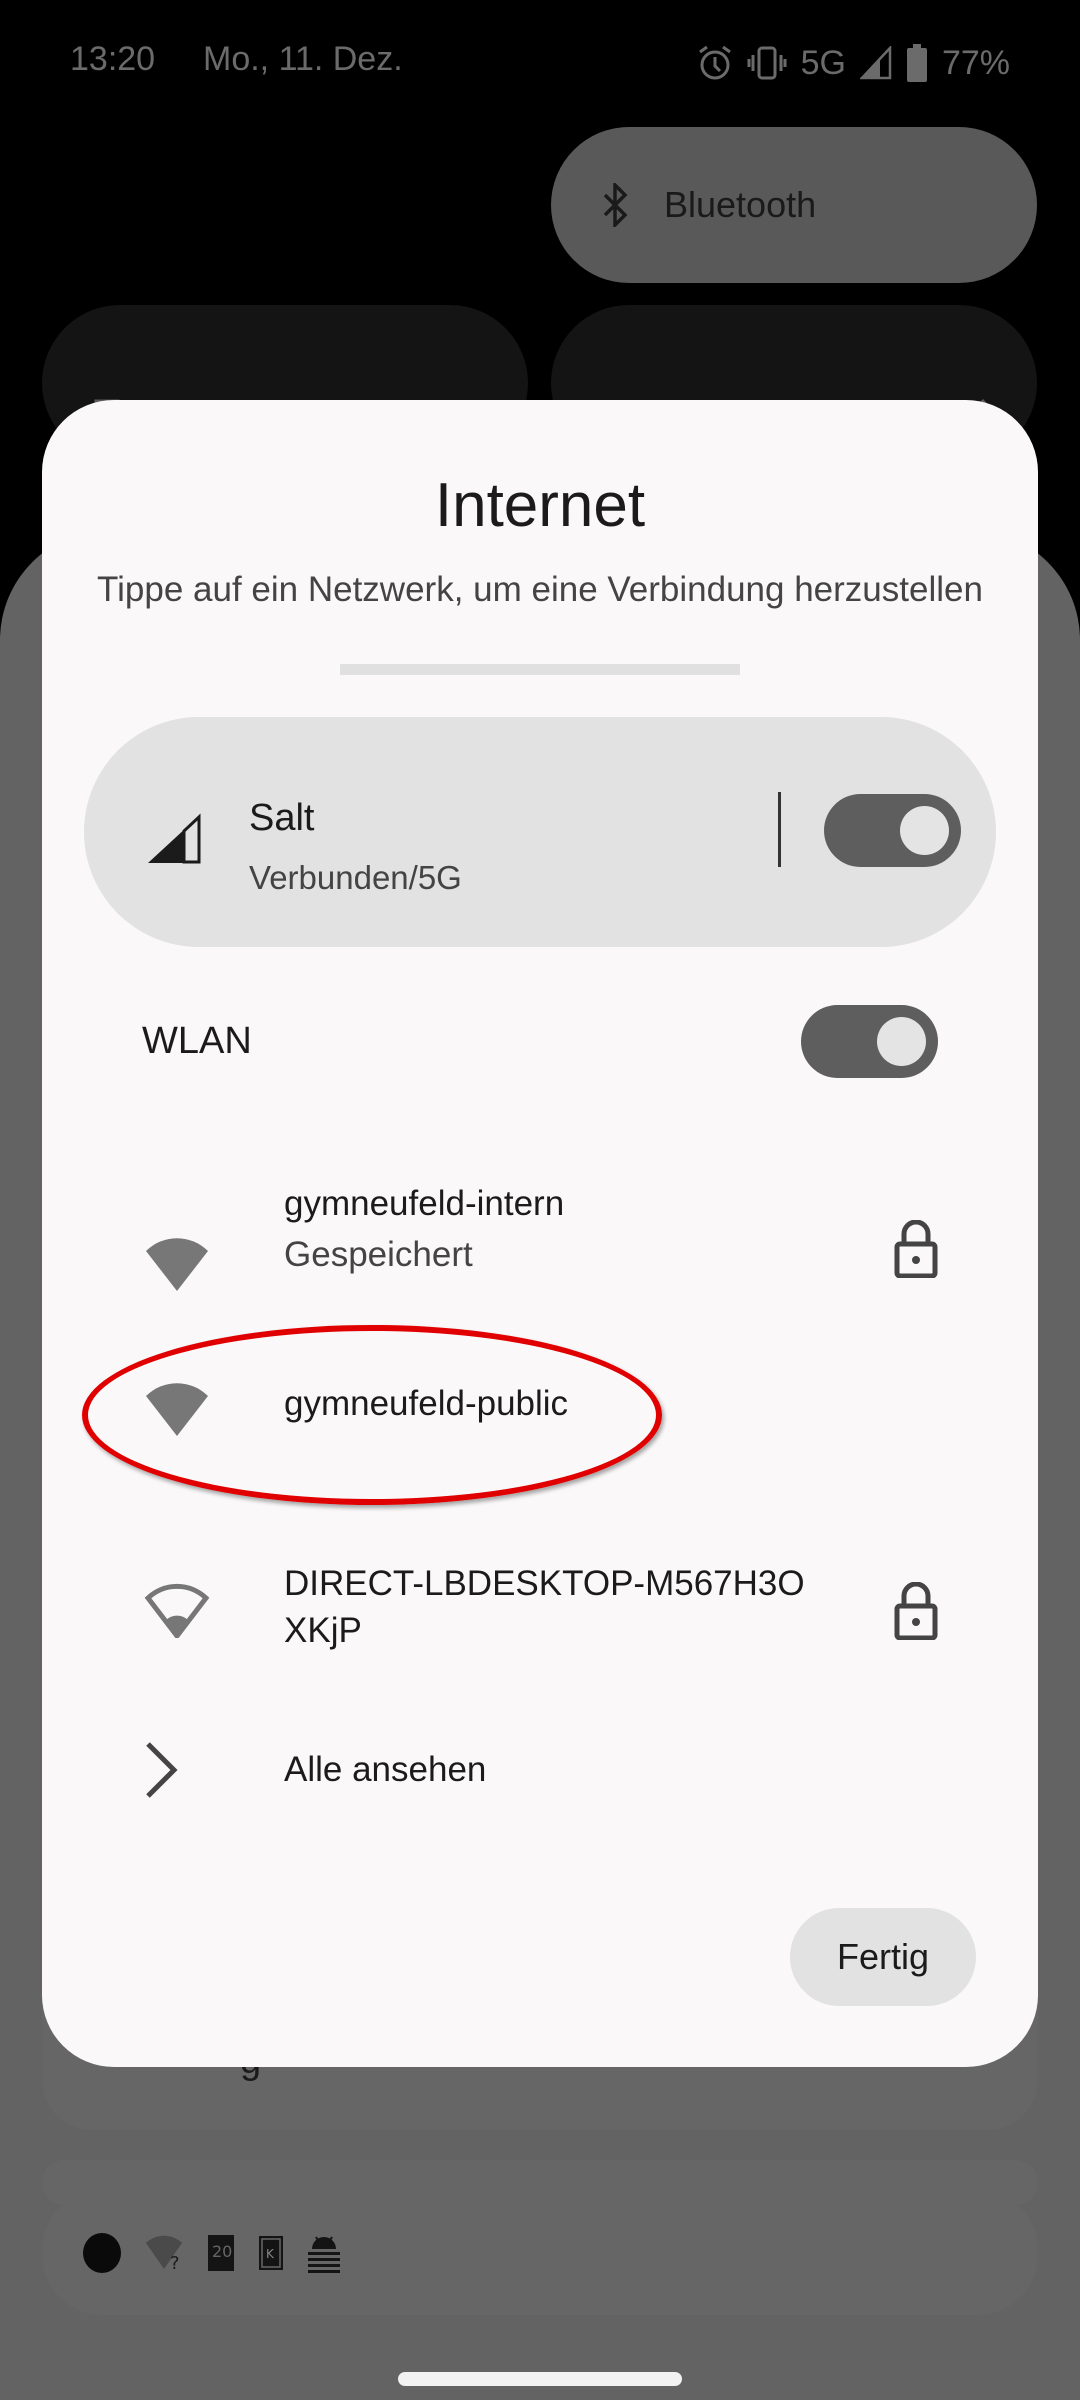 This screenshot has width=1080, height=2400. Describe the element at coordinates (540, 2379) in the screenshot. I see `gesture-navigation-bar` at that location.